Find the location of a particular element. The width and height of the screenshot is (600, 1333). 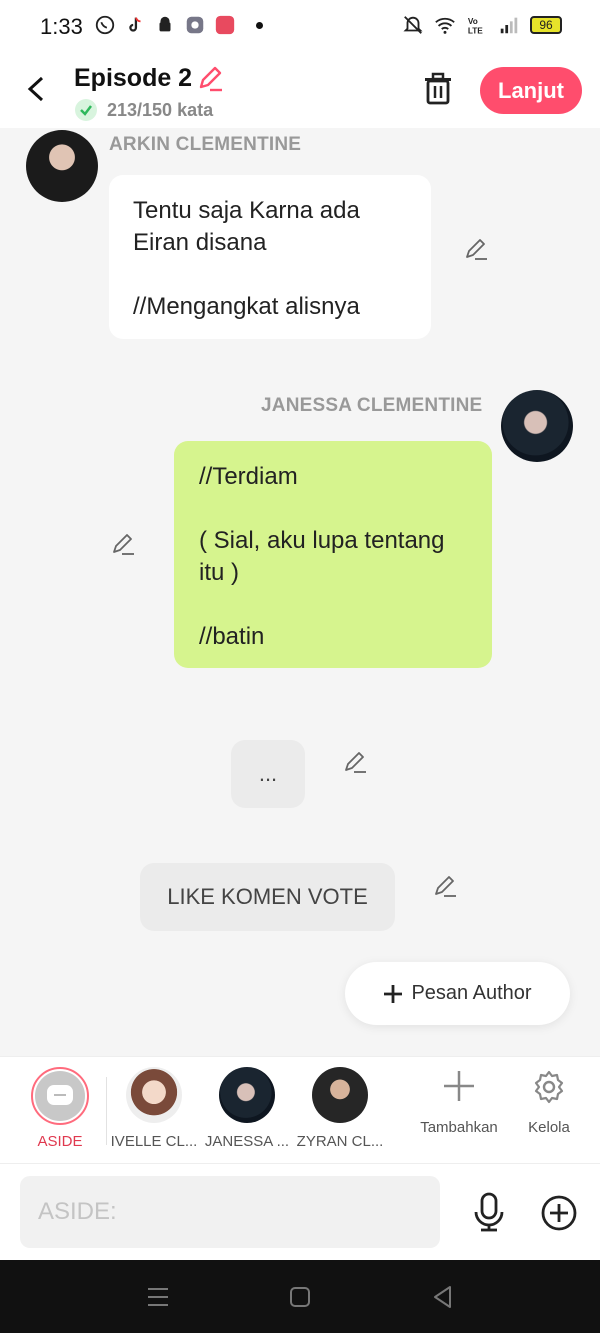

avatar-janessa is located at coordinates (537, 426).